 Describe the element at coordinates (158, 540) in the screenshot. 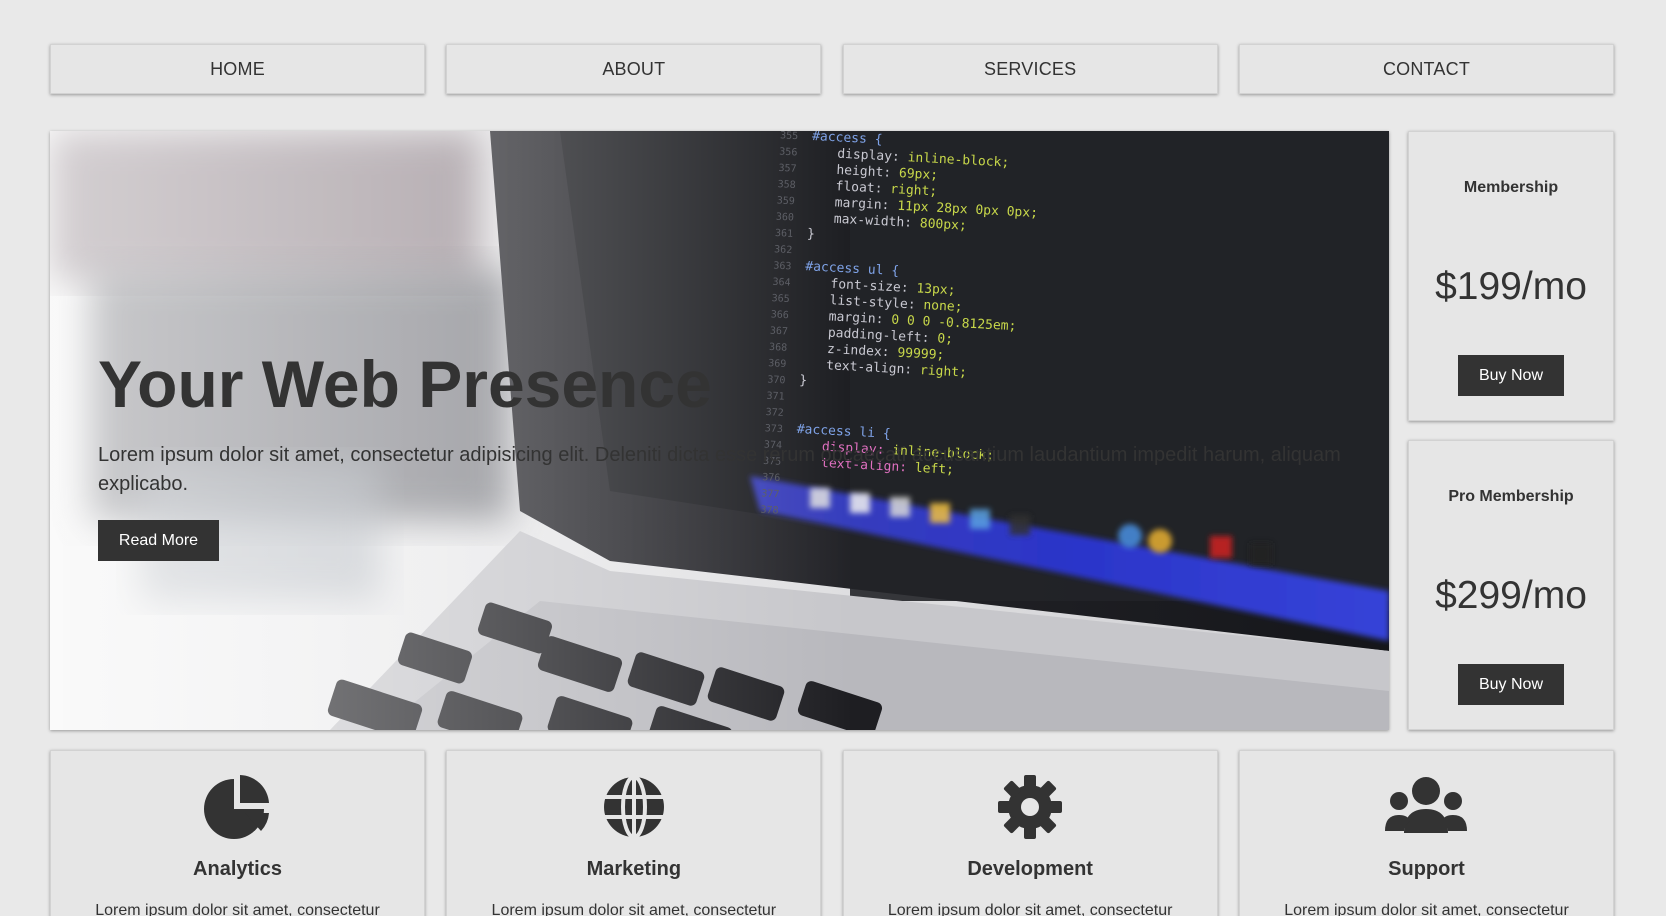

I see `read-more-button: Read More` at that location.